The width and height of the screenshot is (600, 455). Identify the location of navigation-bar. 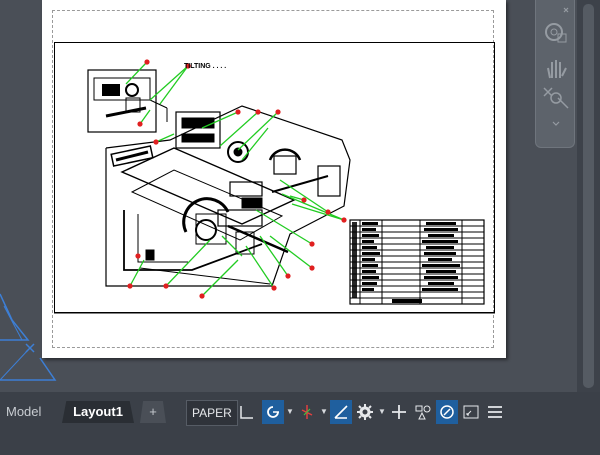
(555, 74).